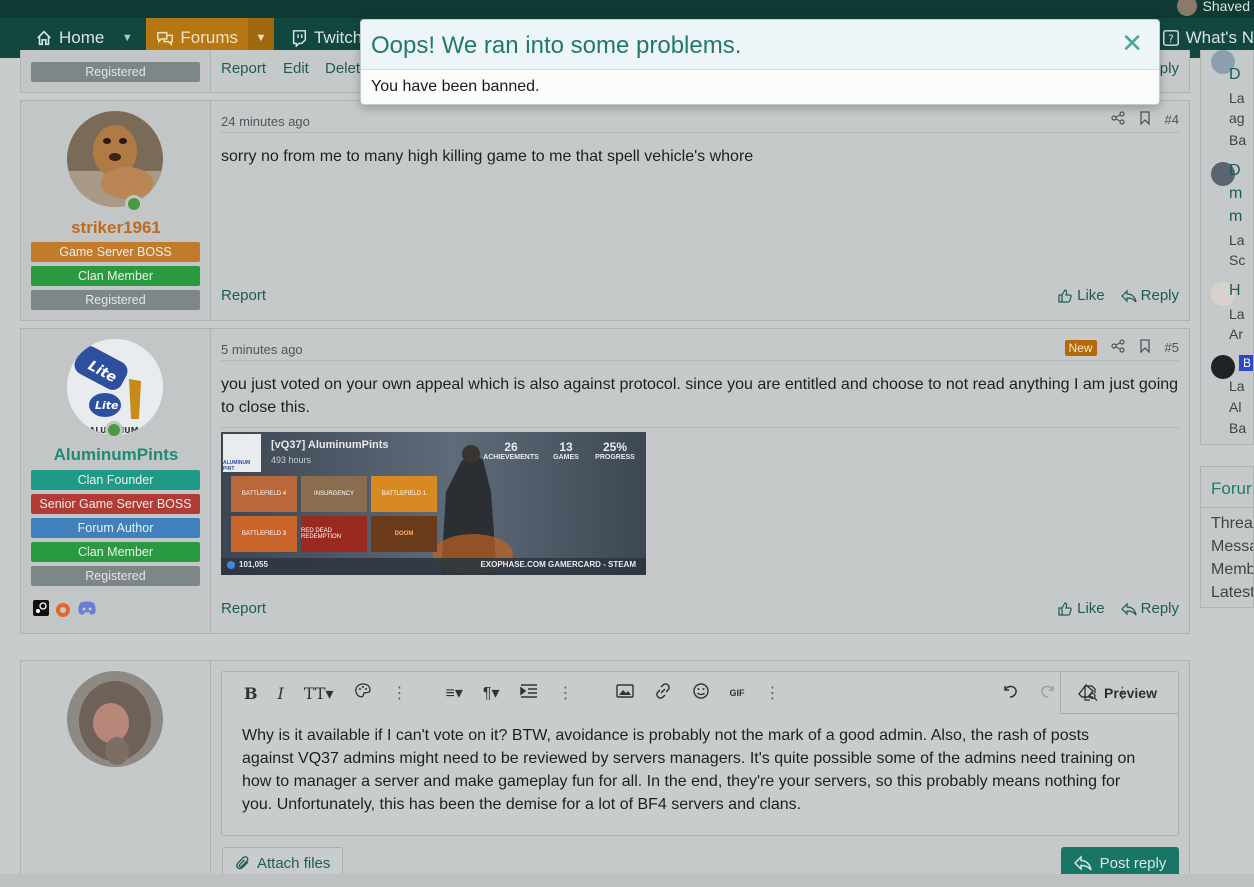 The image size is (1254, 887). What do you see at coordinates (116, 455) in the screenshot?
I see `post-author-name: AluminumPints` at bounding box center [116, 455].